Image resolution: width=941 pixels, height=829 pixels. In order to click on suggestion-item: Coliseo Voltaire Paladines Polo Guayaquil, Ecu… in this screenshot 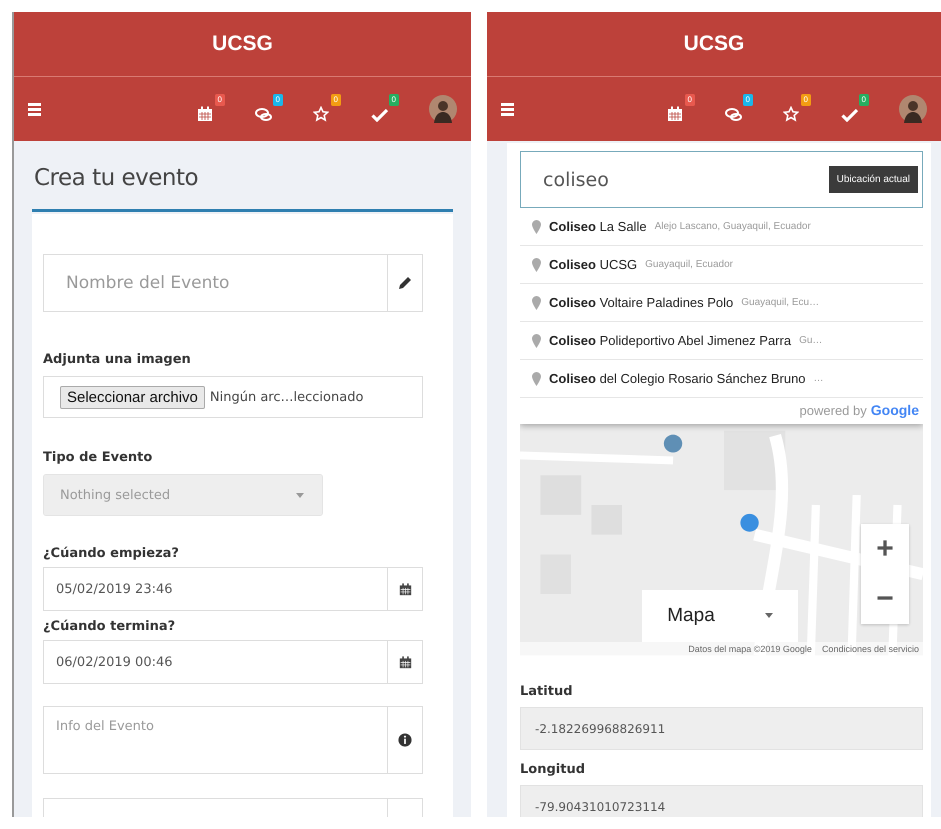, I will do `click(721, 303)`.